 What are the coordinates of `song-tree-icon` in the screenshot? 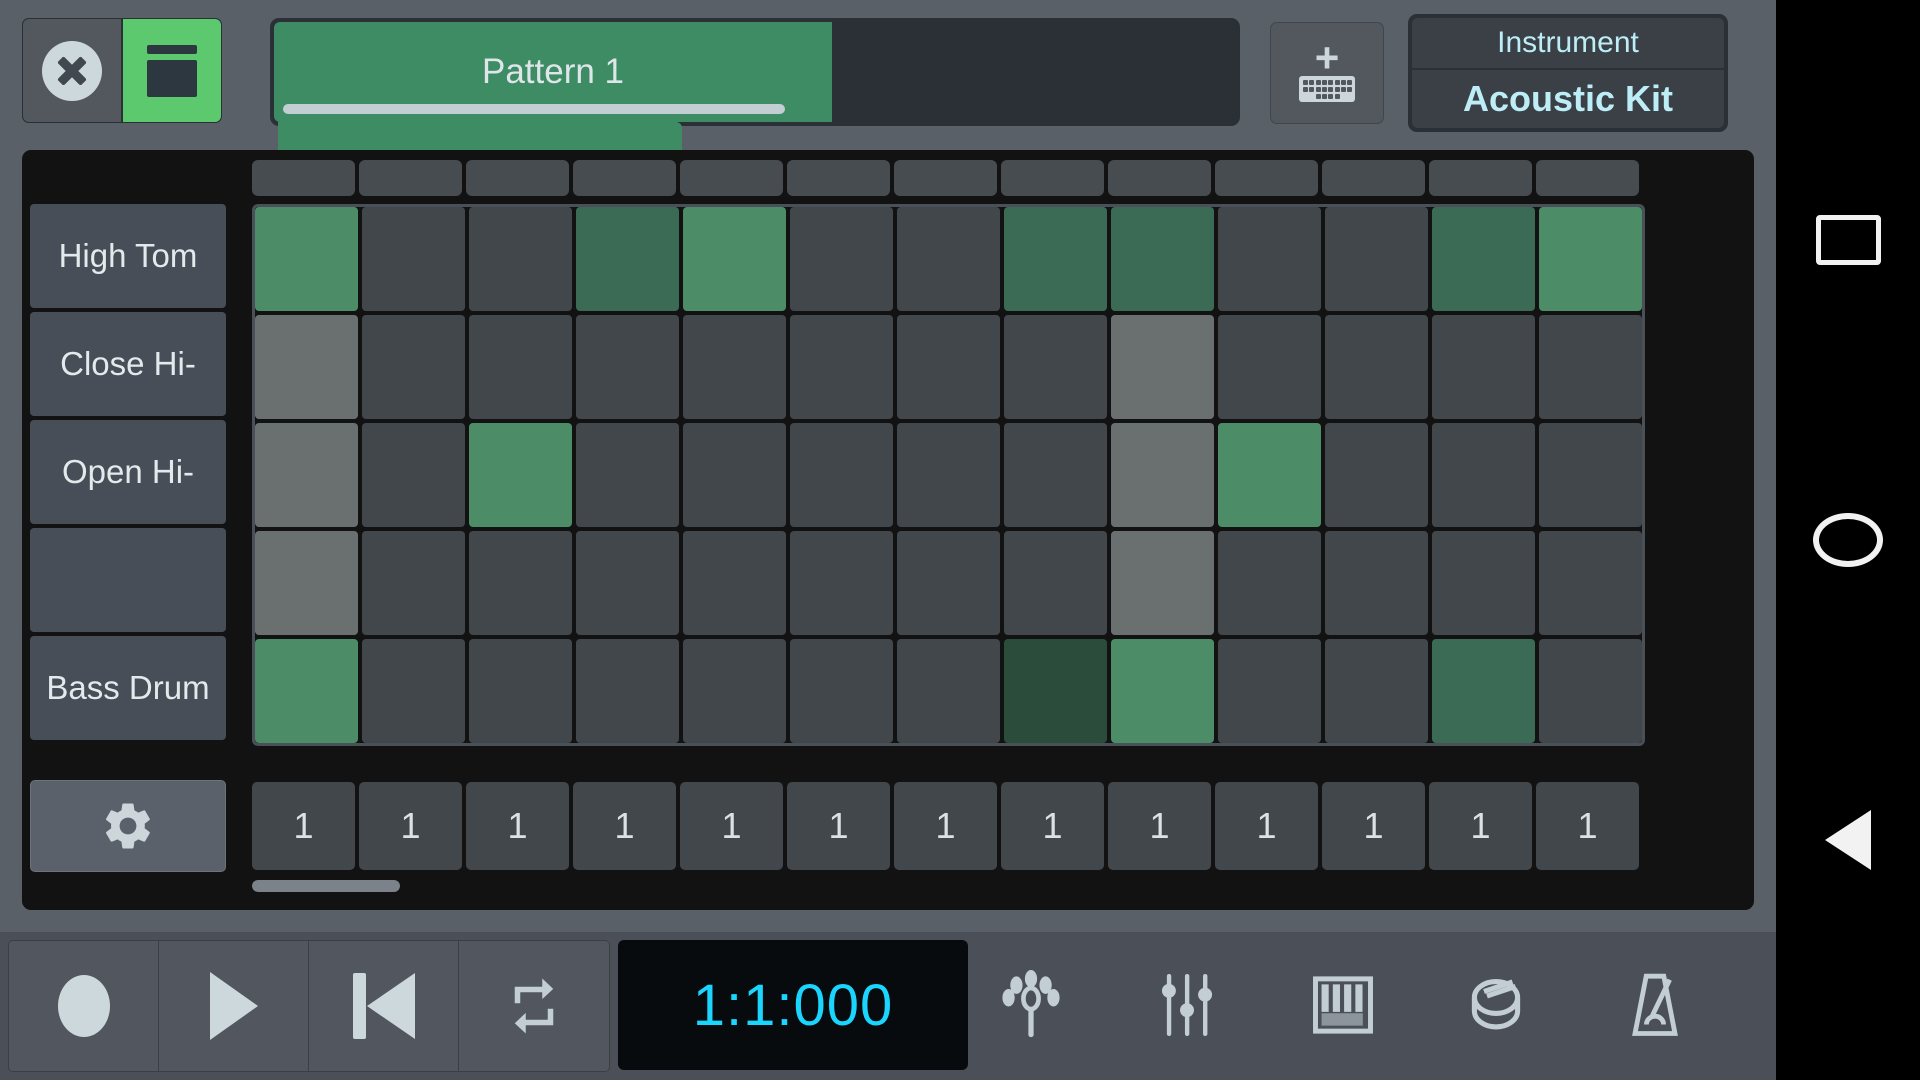 It's located at (1031, 1005).